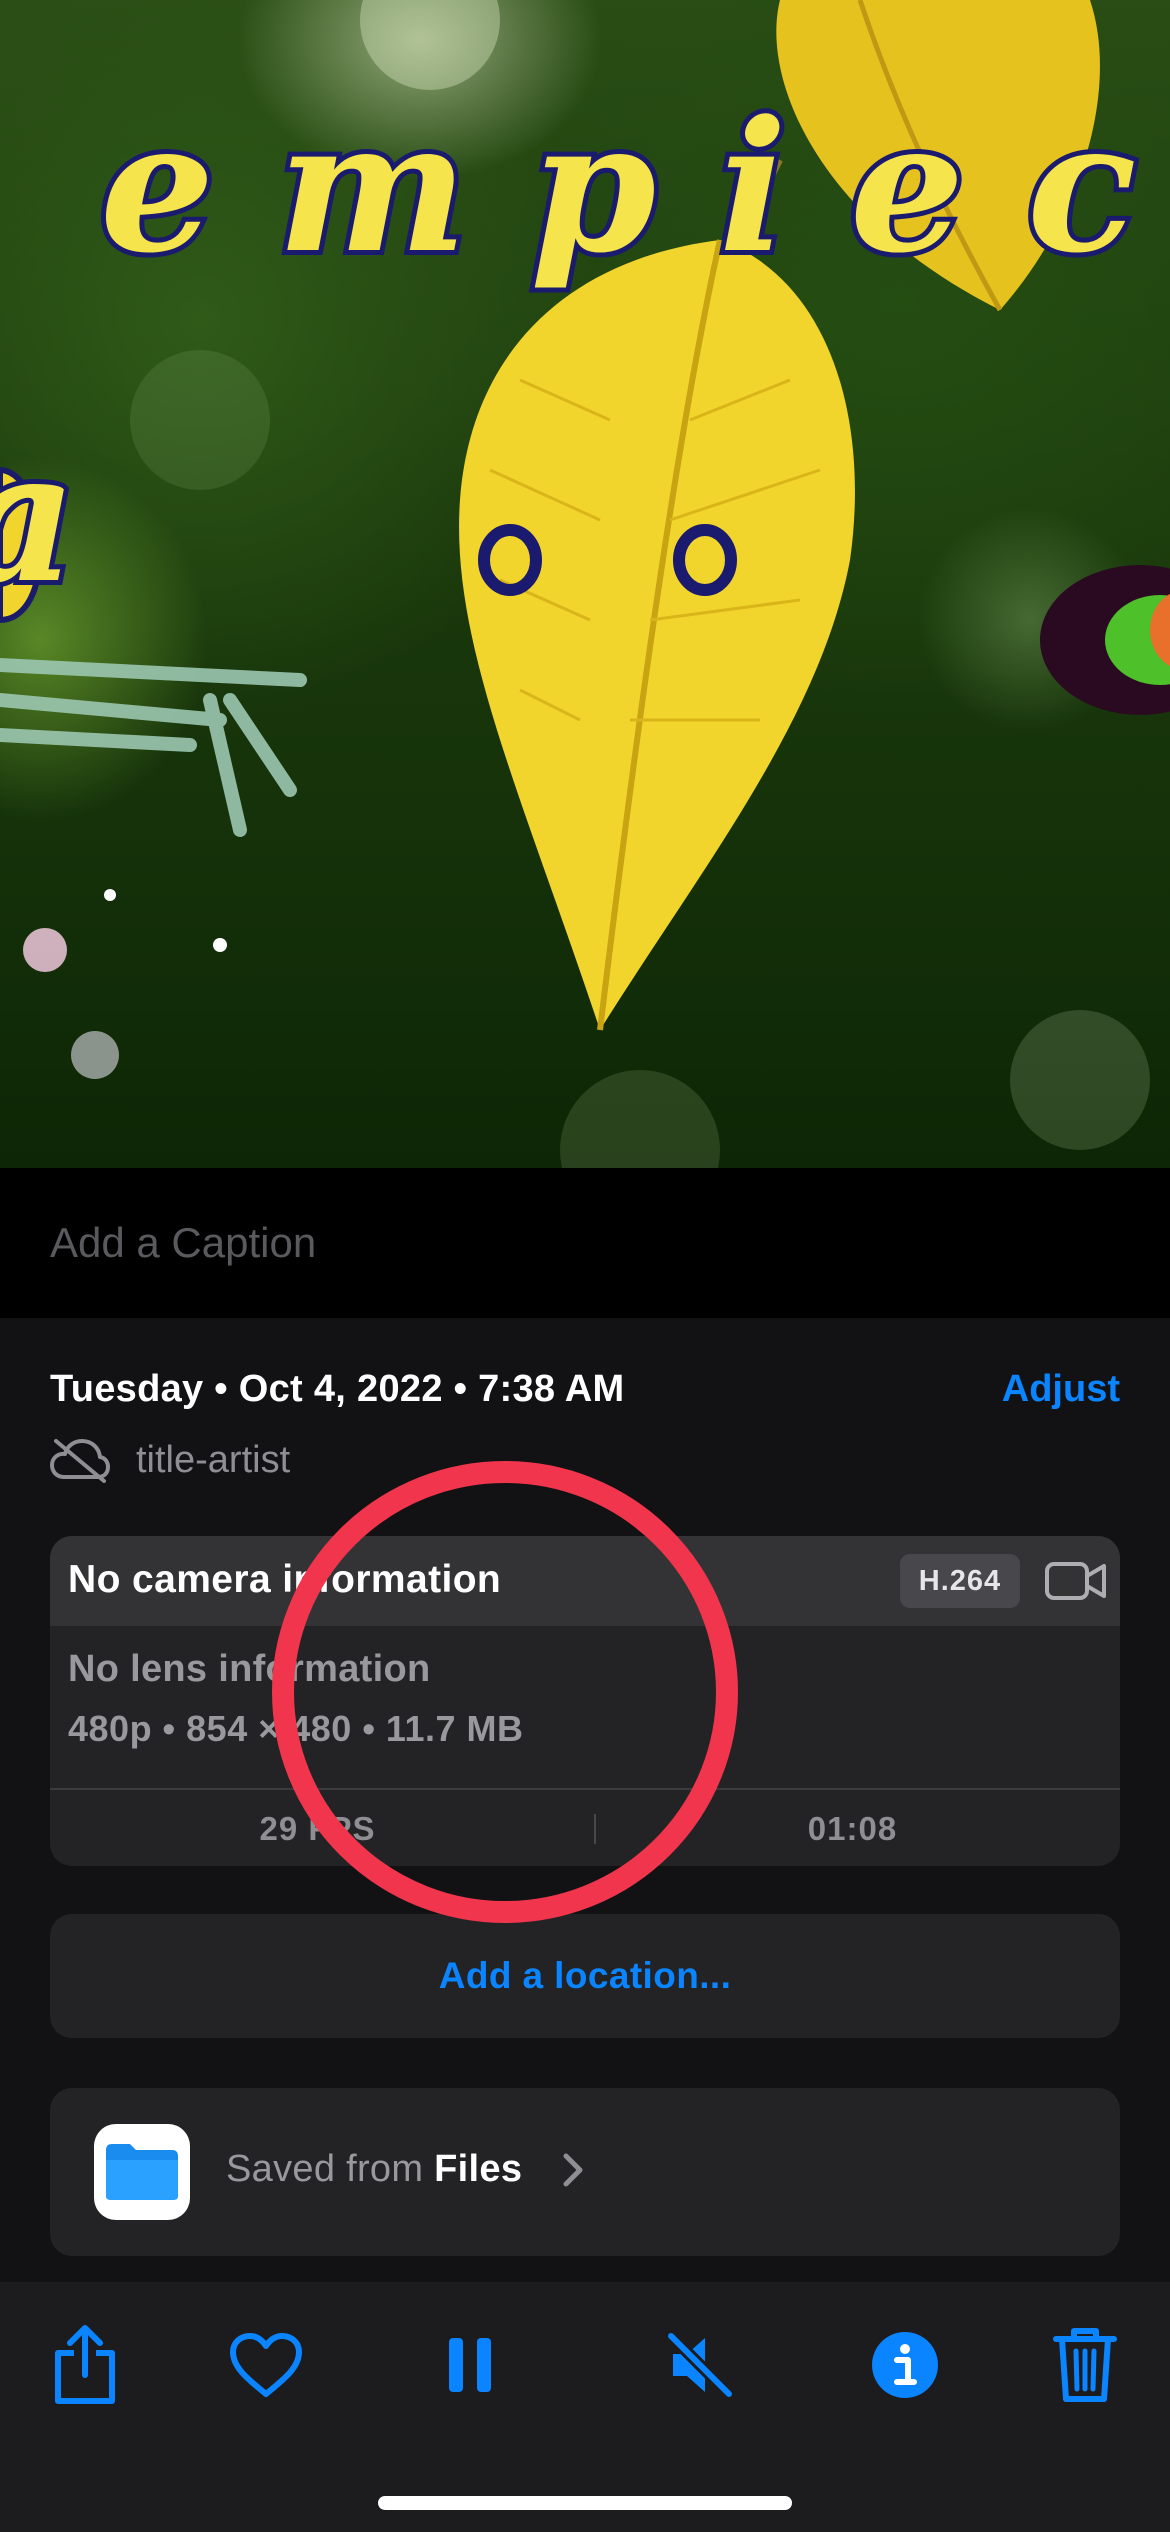 This screenshot has height=2532, width=1170. What do you see at coordinates (80, 1461) in the screenshot?
I see `cloud-off-icon` at bounding box center [80, 1461].